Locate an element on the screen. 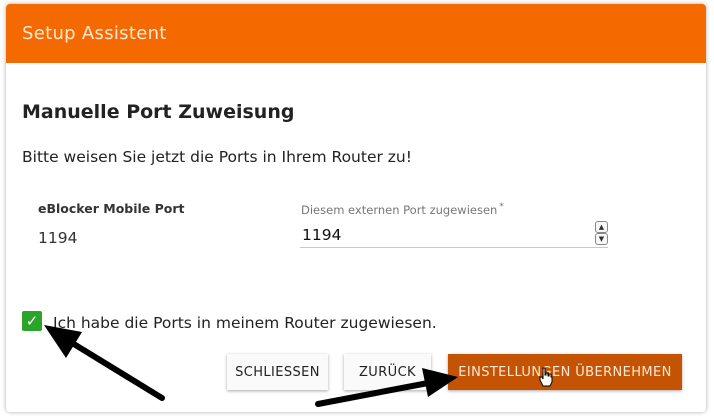  annotation-arrows is located at coordinates (251, 366).